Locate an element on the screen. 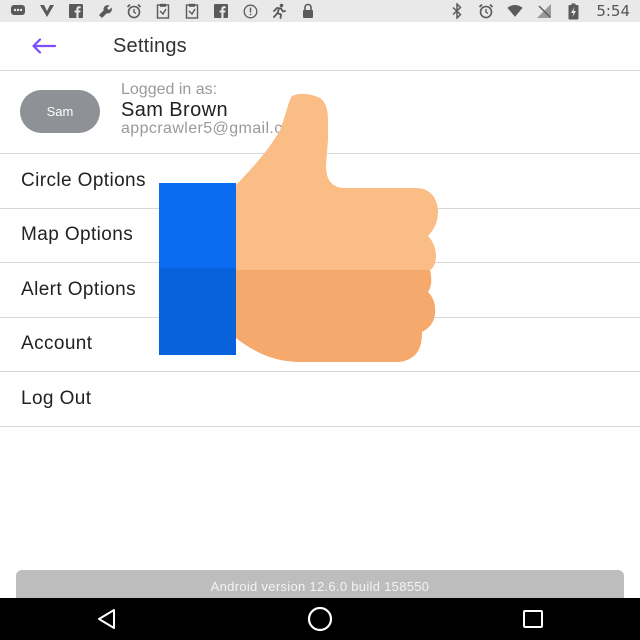  status-bar-left is located at coordinates (163, 11).